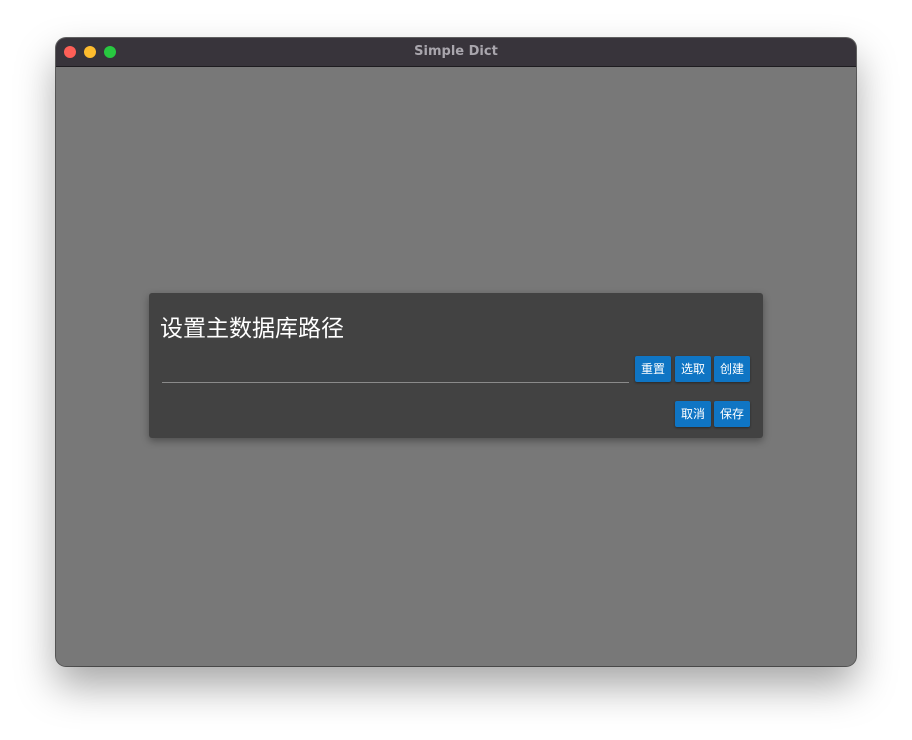  Describe the element at coordinates (693, 369) in the screenshot. I see `select-button: 选取` at that location.